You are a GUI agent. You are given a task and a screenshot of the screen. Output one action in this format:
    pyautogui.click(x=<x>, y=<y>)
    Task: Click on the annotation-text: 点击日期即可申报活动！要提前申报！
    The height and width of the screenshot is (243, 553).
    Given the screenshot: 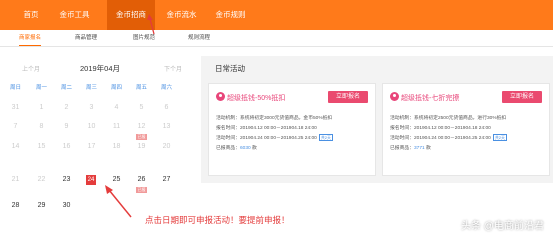 What is the action you would take?
    pyautogui.click(x=217, y=220)
    